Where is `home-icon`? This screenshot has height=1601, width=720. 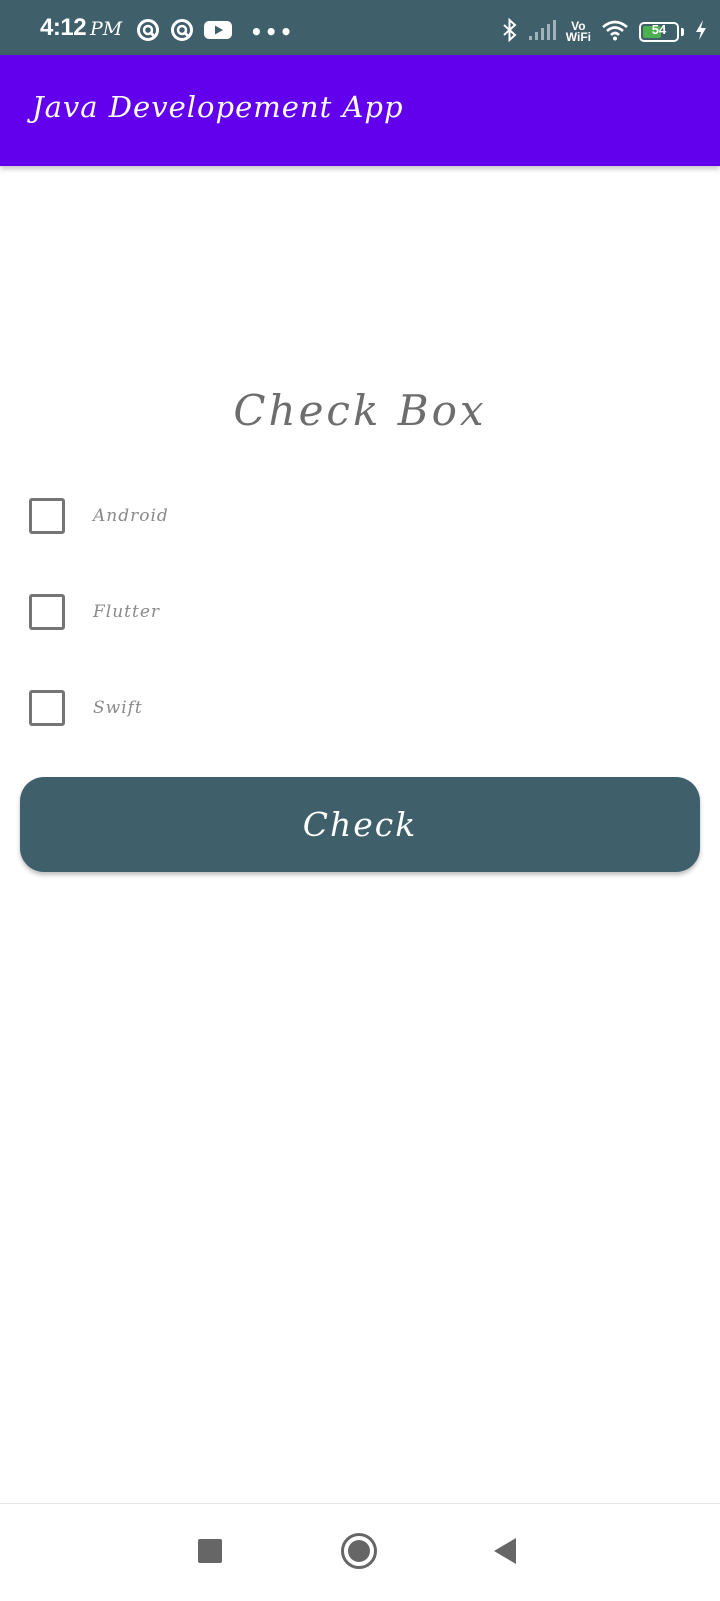 home-icon is located at coordinates (359, 1551).